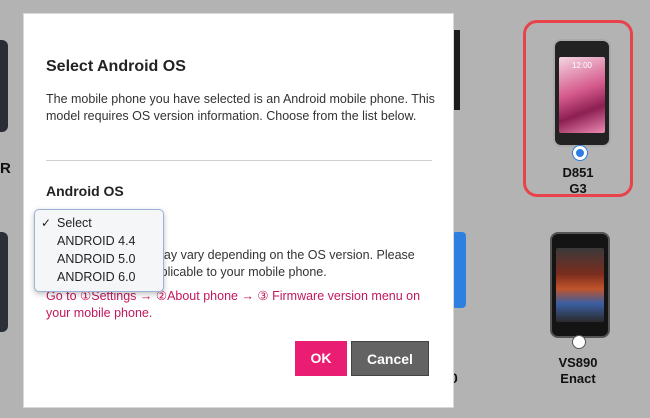  I want to click on divider, so click(239, 160).